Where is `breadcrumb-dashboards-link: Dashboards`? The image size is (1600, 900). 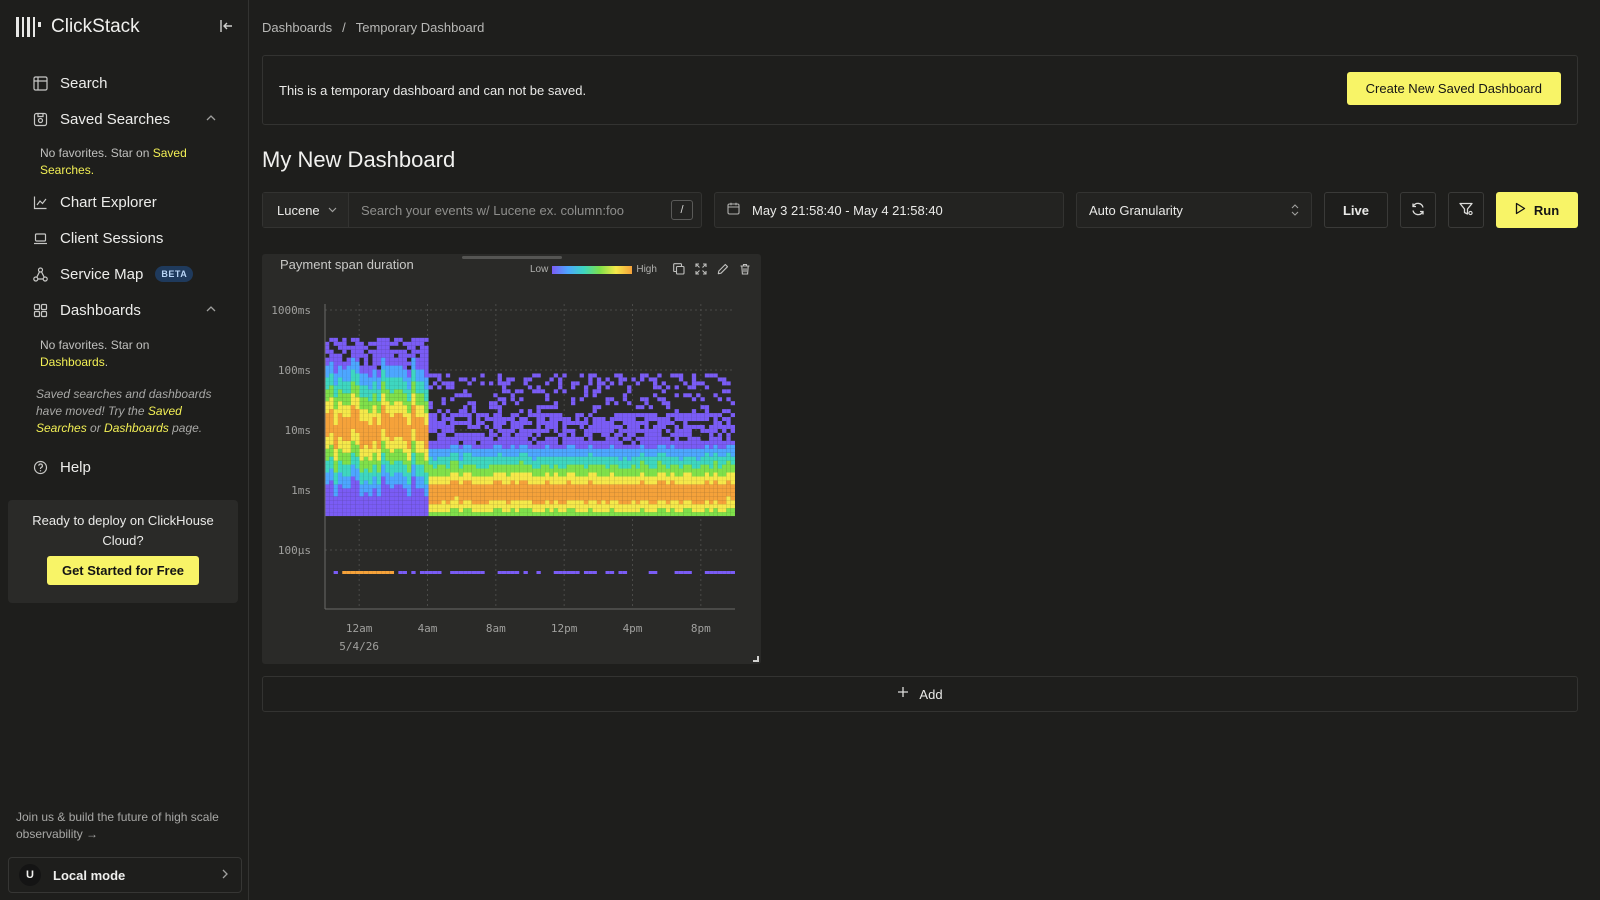 breadcrumb-dashboards-link: Dashboards is located at coordinates (297, 27).